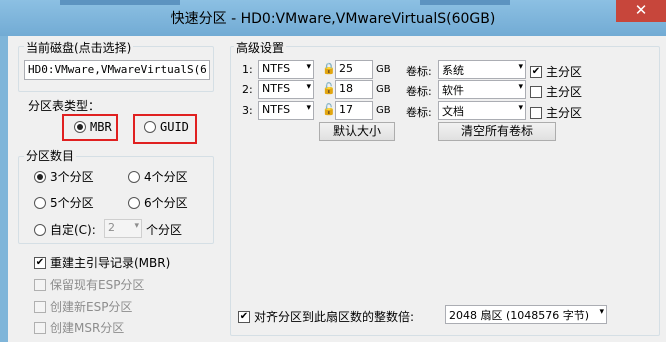 The width and height of the screenshot is (666, 342). I want to click on partition-type-label: 分区表类型：, so click(64, 105).